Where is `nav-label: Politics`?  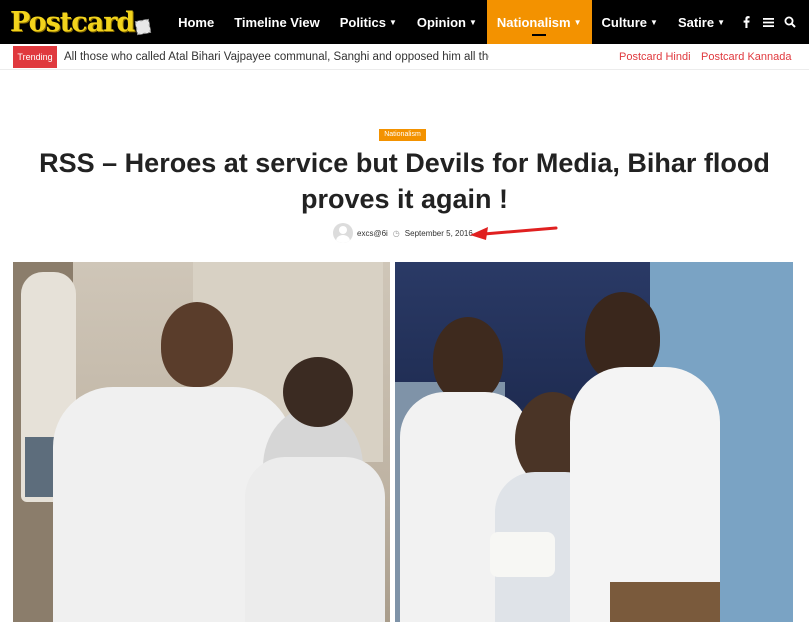 nav-label: Politics is located at coordinates (362, 22).